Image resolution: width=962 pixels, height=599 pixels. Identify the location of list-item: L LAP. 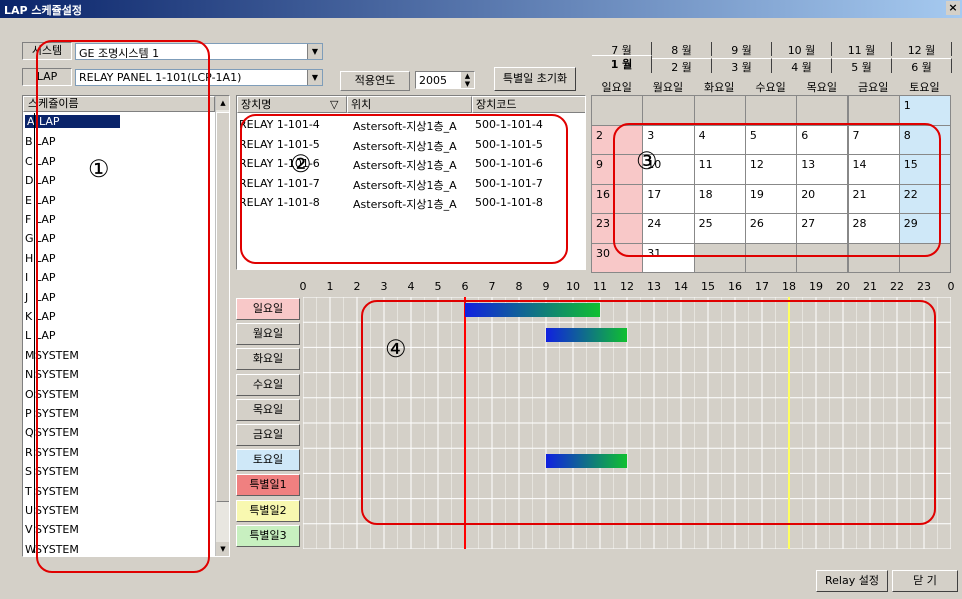
(120, 335).